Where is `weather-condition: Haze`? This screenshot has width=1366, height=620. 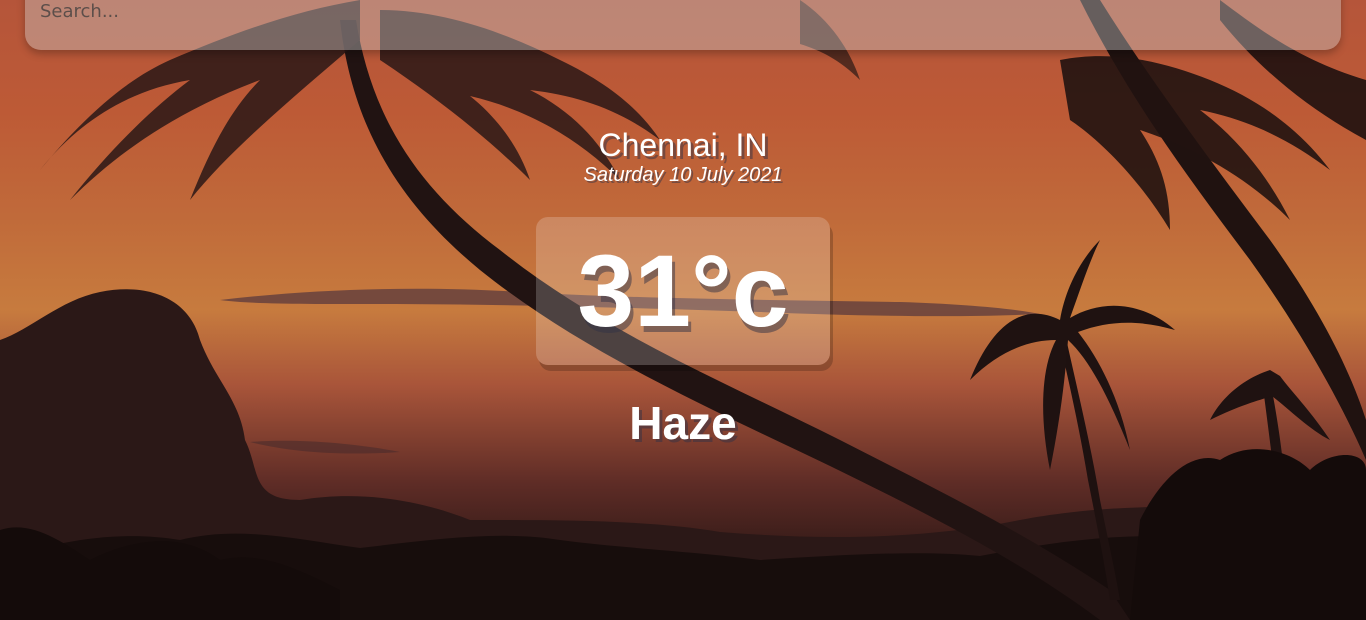 weather-condition: Haze is located at coordinates (683, 423).